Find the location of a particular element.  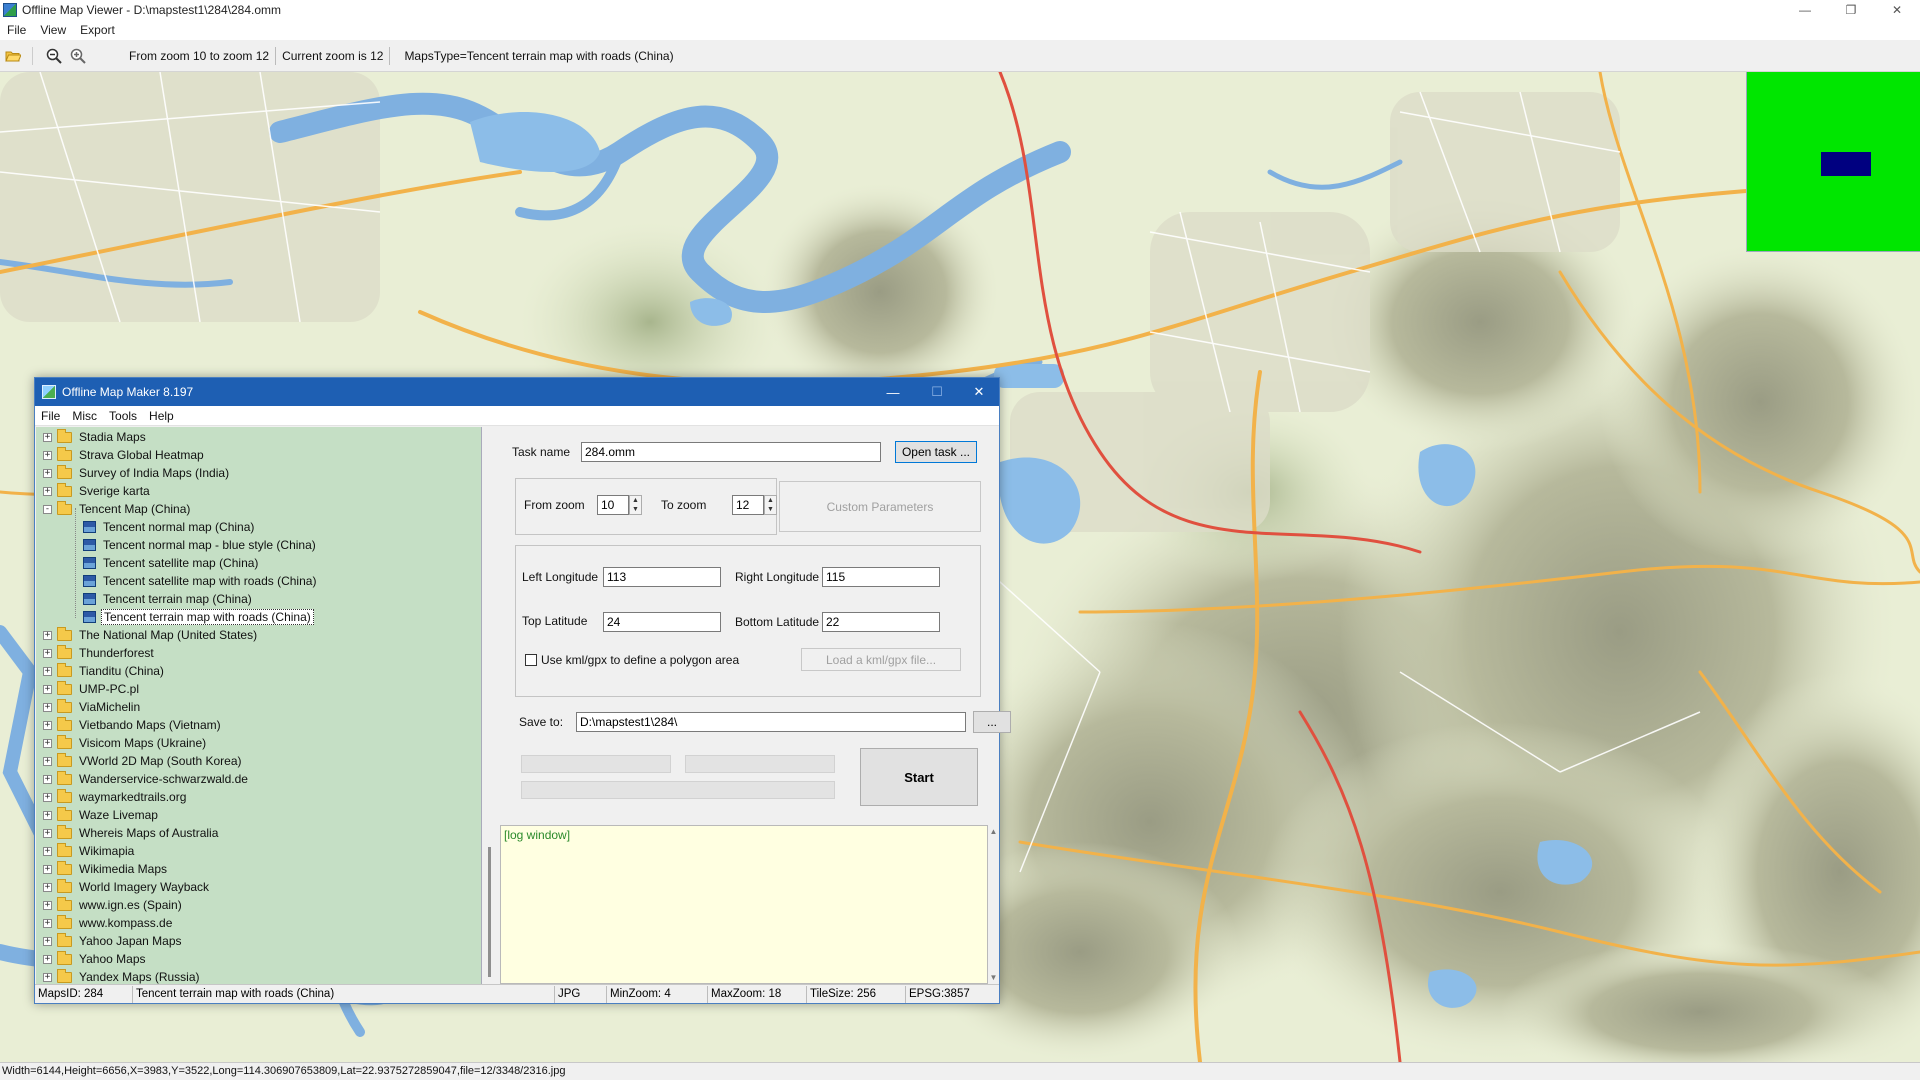

tree-item: + www.kompass.de is located at coordinates (258, 923).